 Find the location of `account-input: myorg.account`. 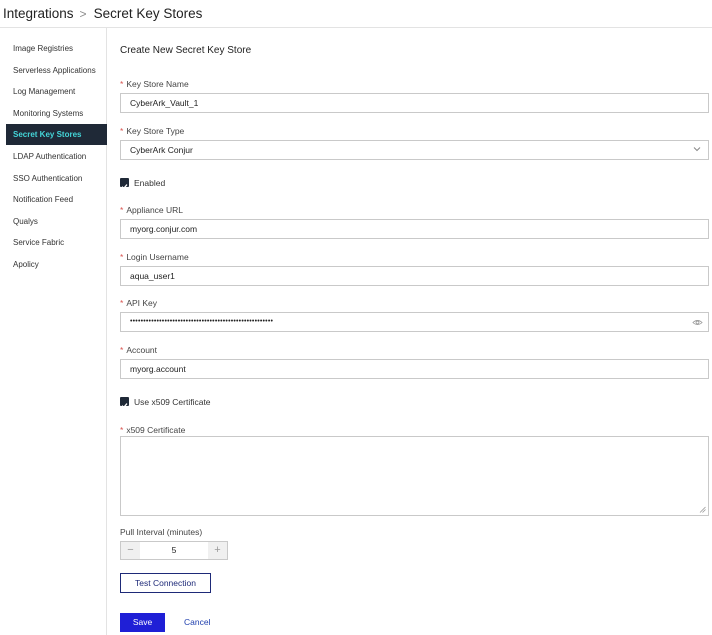

account-input: myorg.account is located at coordinates (414, 369).